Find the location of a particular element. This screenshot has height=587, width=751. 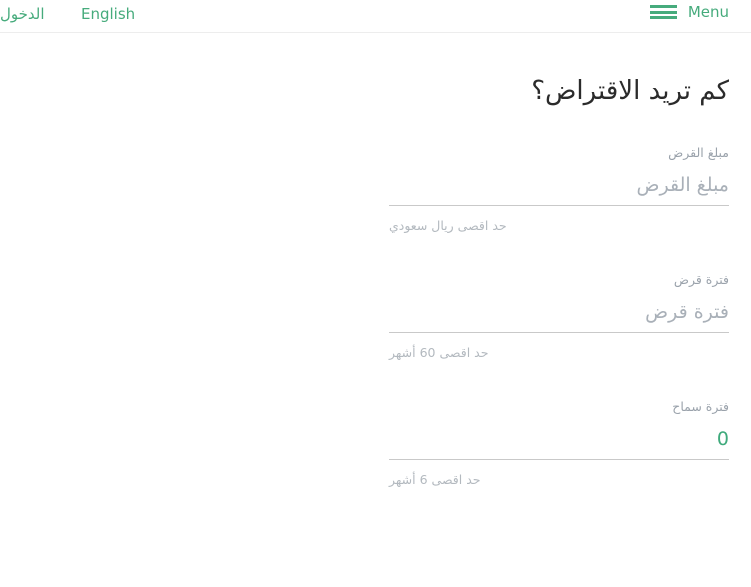

field-hint-grace-period: حد اقصى 6 أشهر is located at coordinates (435, 479).